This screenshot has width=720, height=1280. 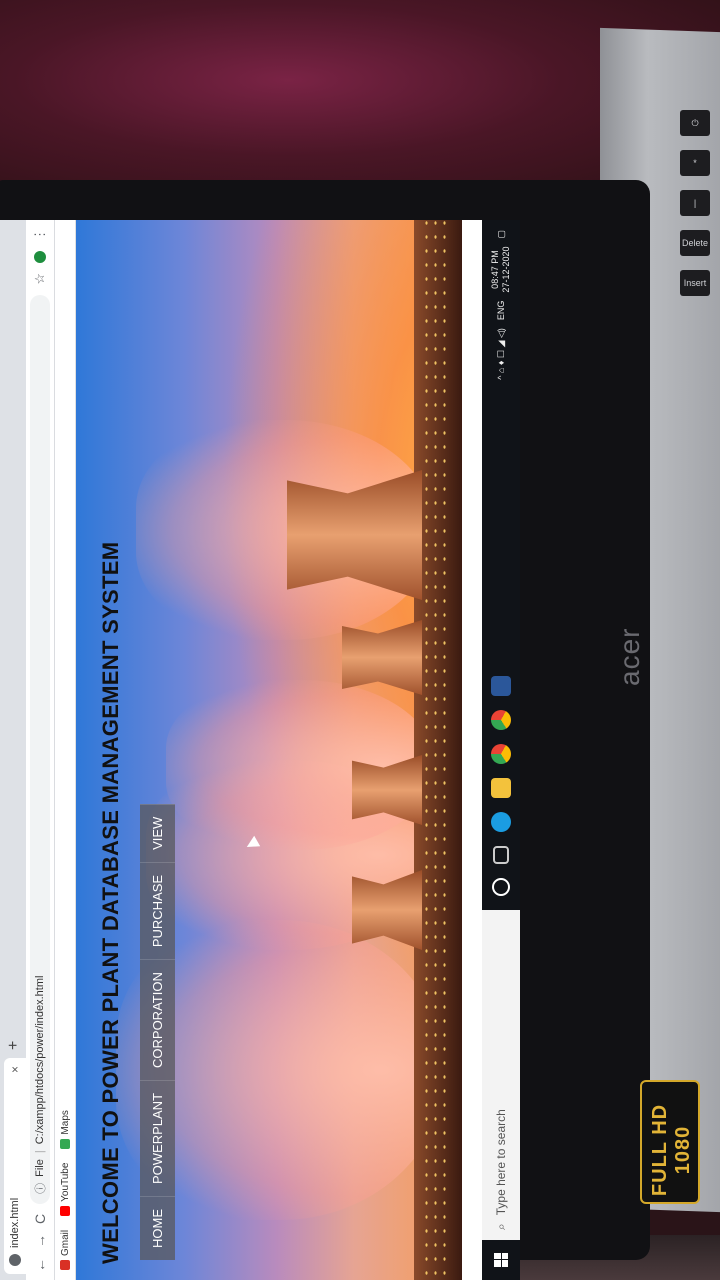 What do you see at coordinates (157, 832) in the screenshot?
I see `nav-view: VIEW` at bounding box center [157, 832].